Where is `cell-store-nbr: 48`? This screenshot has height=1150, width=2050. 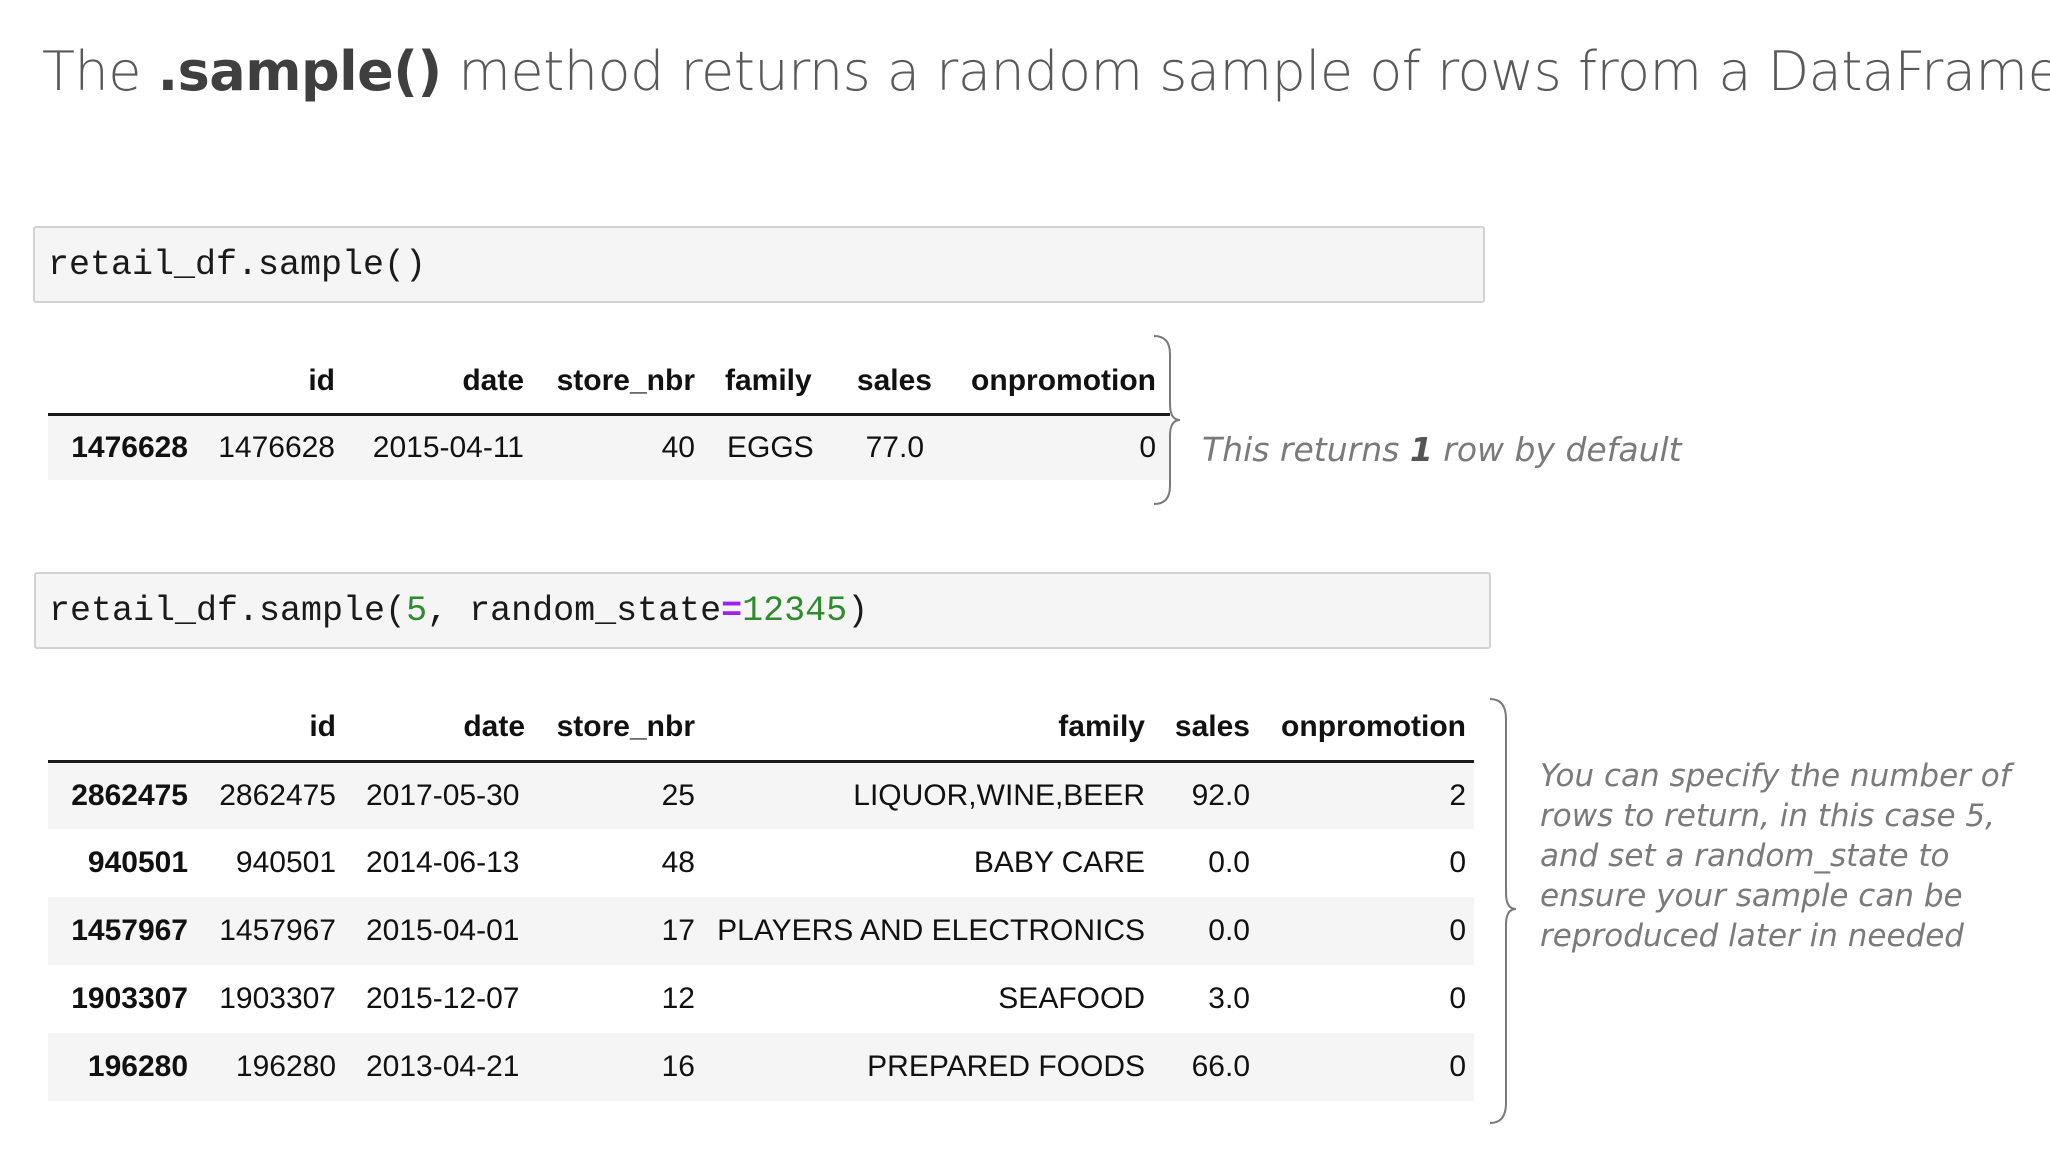
cell-store-nbr: 48 is located at coordinates (678, 862).